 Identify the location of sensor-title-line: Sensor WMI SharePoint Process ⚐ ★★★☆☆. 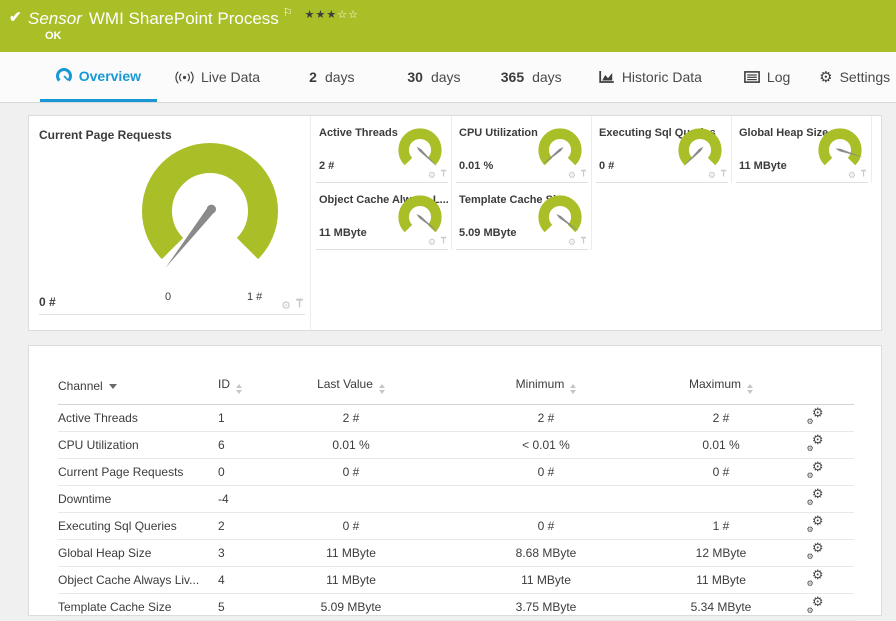
(193, 17).